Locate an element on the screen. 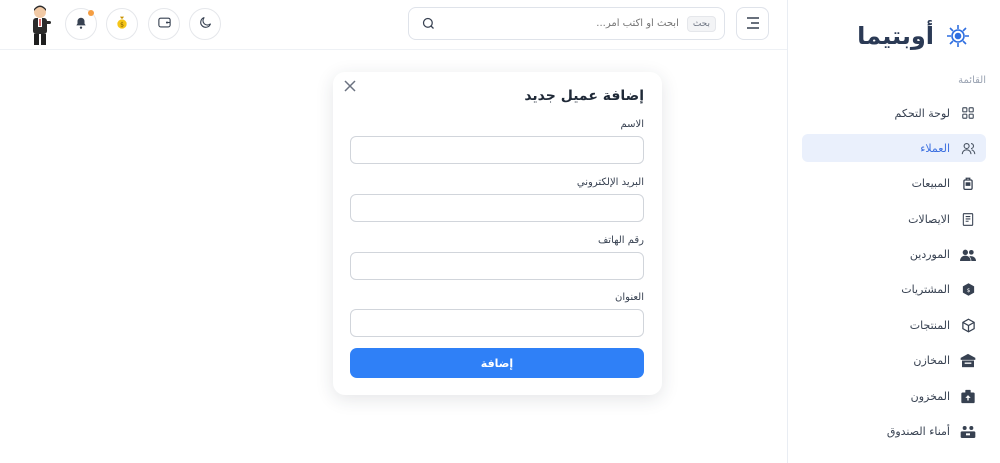 This screenshot has height=463, width=1000. brand: أوبتيما is located at coordinates (914, 36).